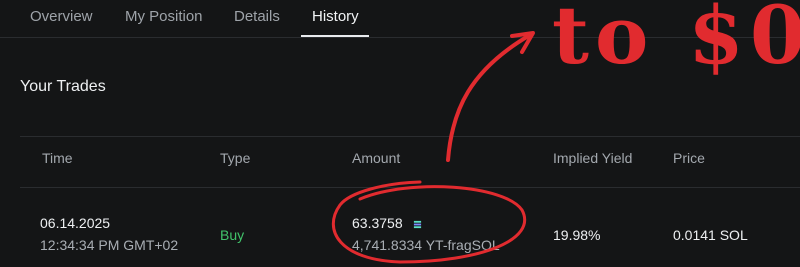 The image size is (800, 267). What do you see at coordinates (232, 235) in the screenshot?
I see `trade-type-badge: Buy` at bounding box center [232, 235].